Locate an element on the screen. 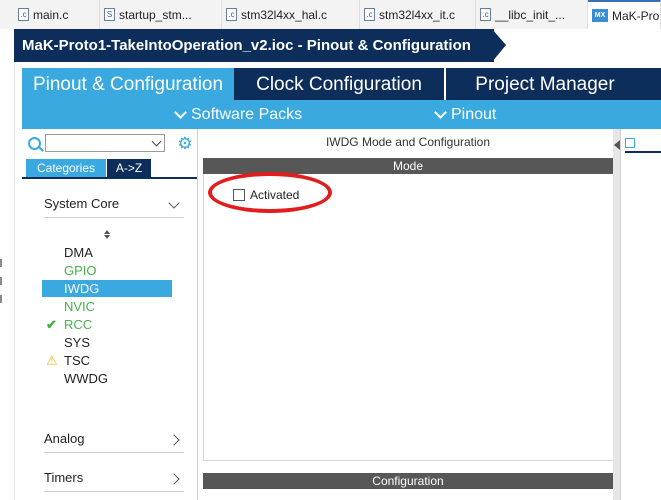 The width and height of the screenshot is (661, 500). search-icon is located at coordinates (34, 143).